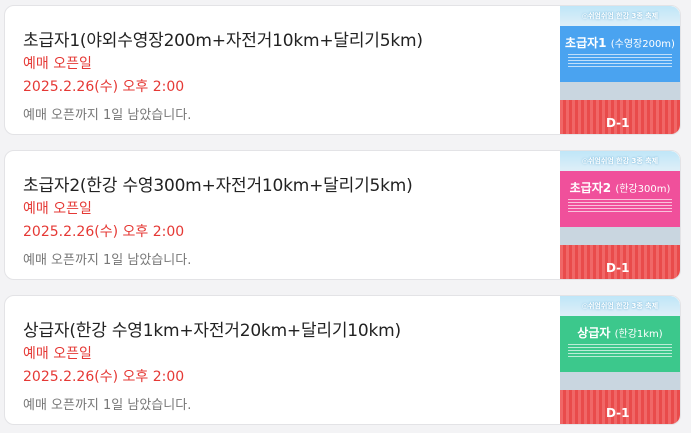 This screenshot has width=691, height=433. I want to click on poster-heading-sub: (한강1km), so click(638, 334).